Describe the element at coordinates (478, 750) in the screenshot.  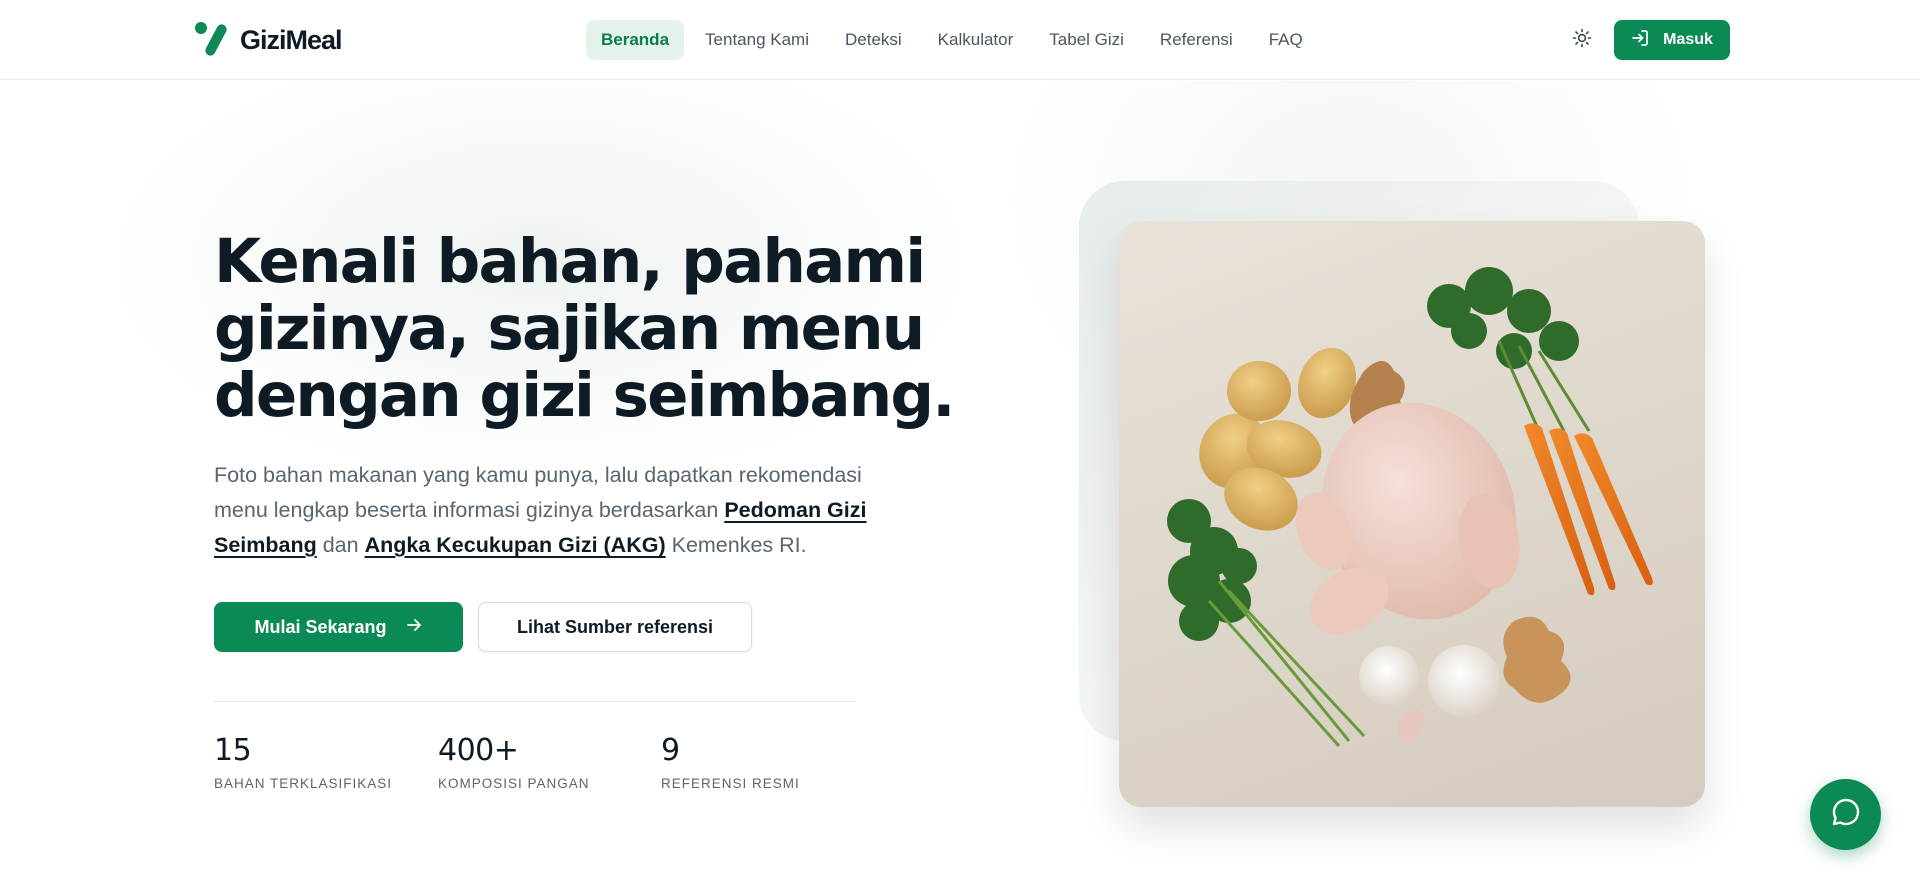
I see `stat-value: 400+` at that location.